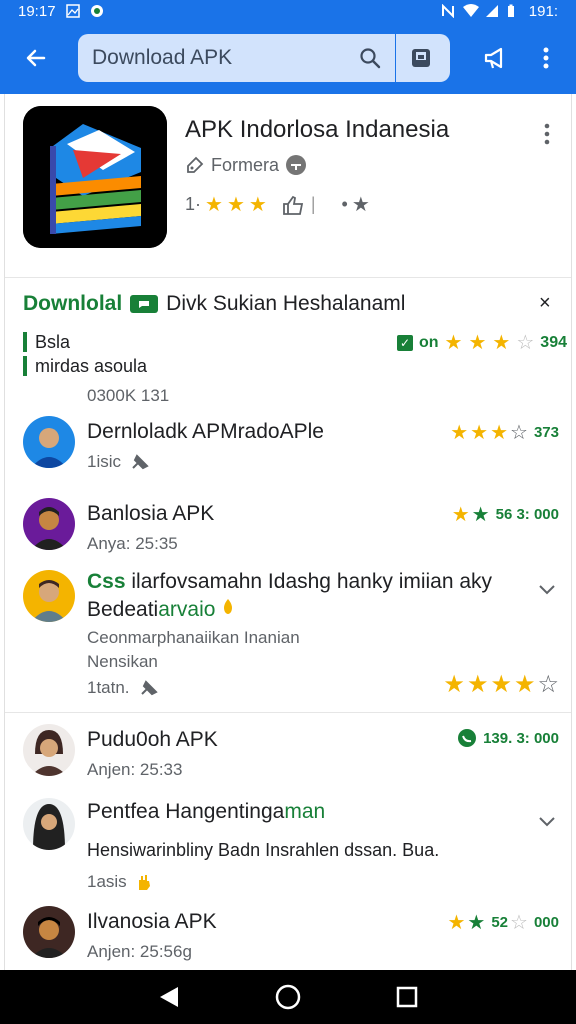 The image size is (576, 1024). Describe the element at coordinates (293, 446) in the screenshot. I see `review-item: Dernloladk APMradoAPle 1isic ★ ★ ★ ☆ 373` at that location.